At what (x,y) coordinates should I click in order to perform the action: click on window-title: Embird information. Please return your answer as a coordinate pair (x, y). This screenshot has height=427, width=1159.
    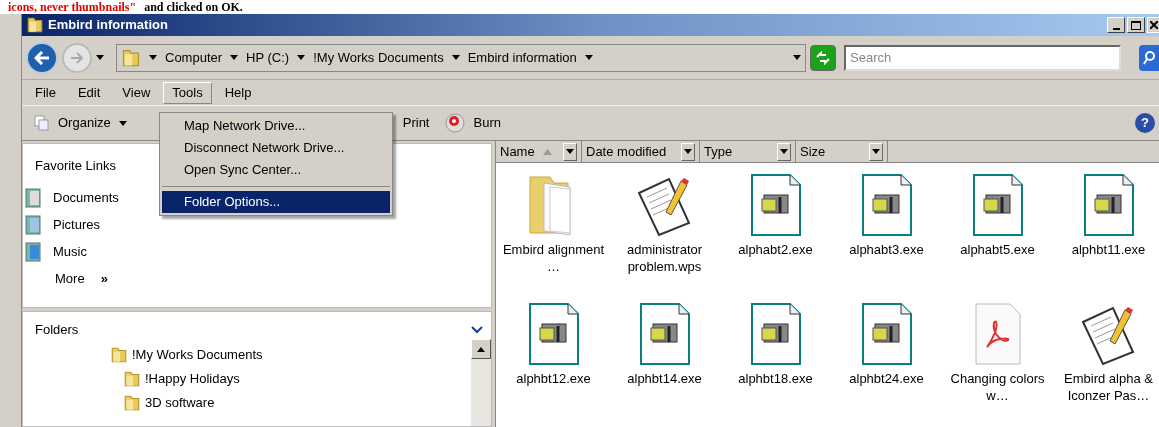
    Looking at the image, I should click on (108, 25).